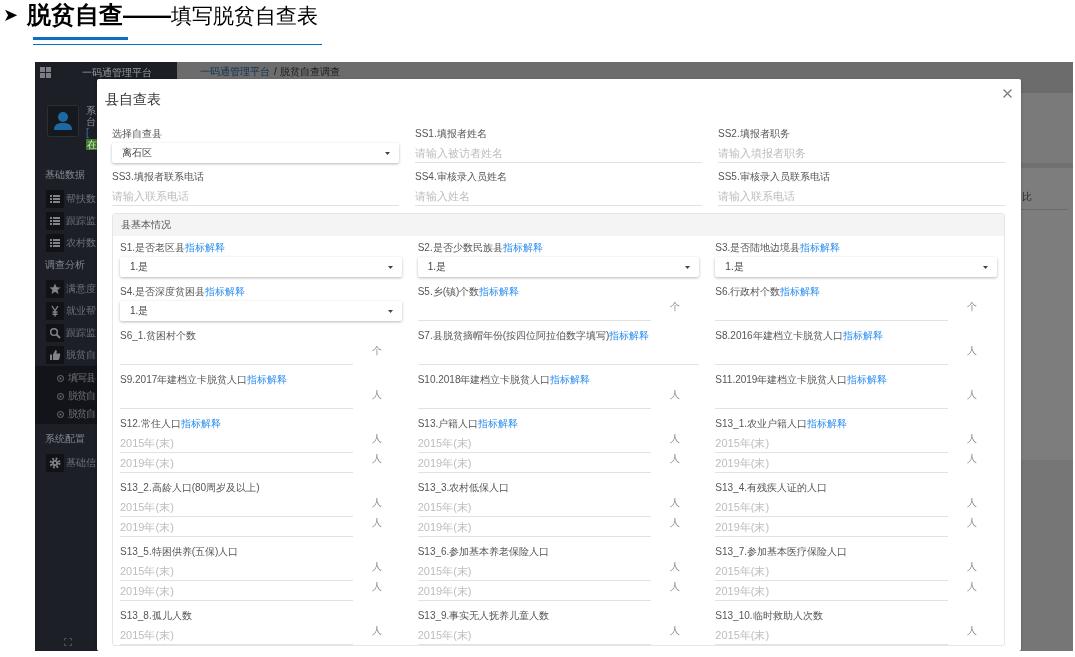 The width and height of the screenshot is (1075, 657). I want to click on menu-item: 就业帮, so click(71, 311).